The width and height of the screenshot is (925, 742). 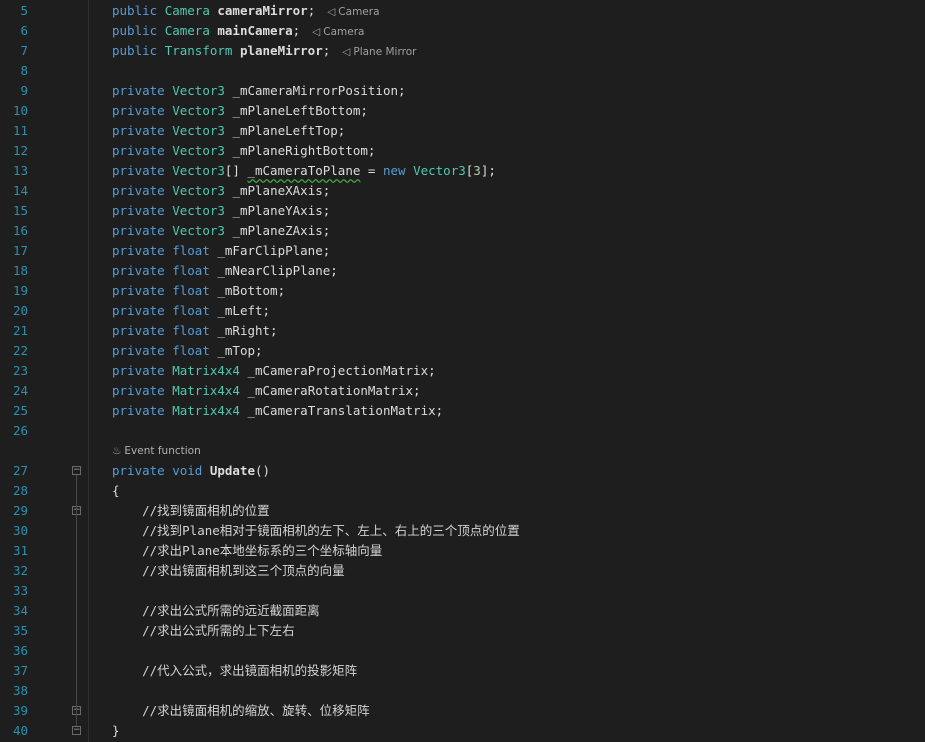 I want to click on code-text: private Vector3 _mPlaneLeftBottom;, so click(x=240, y=111).